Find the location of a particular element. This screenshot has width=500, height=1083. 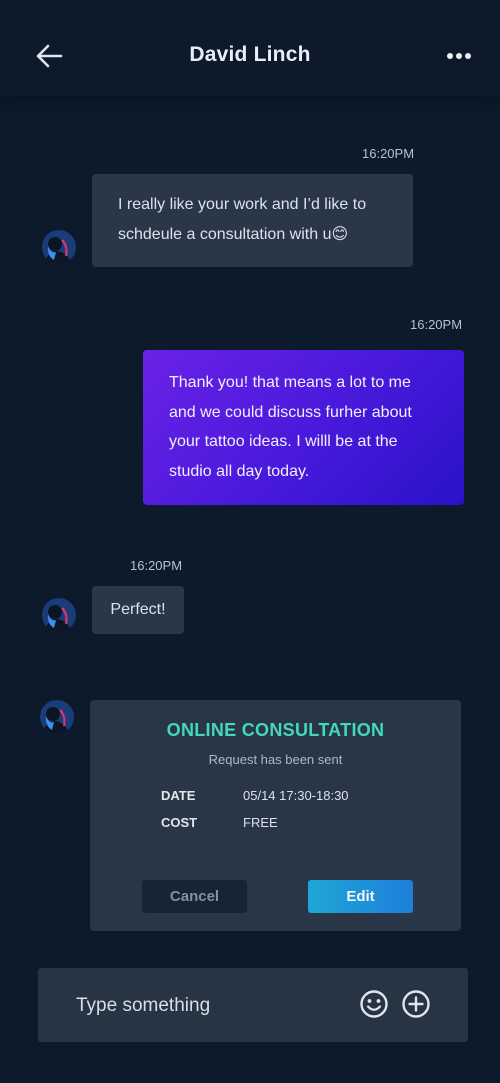

edit-button: Edit is located at coordinates (360, 896).